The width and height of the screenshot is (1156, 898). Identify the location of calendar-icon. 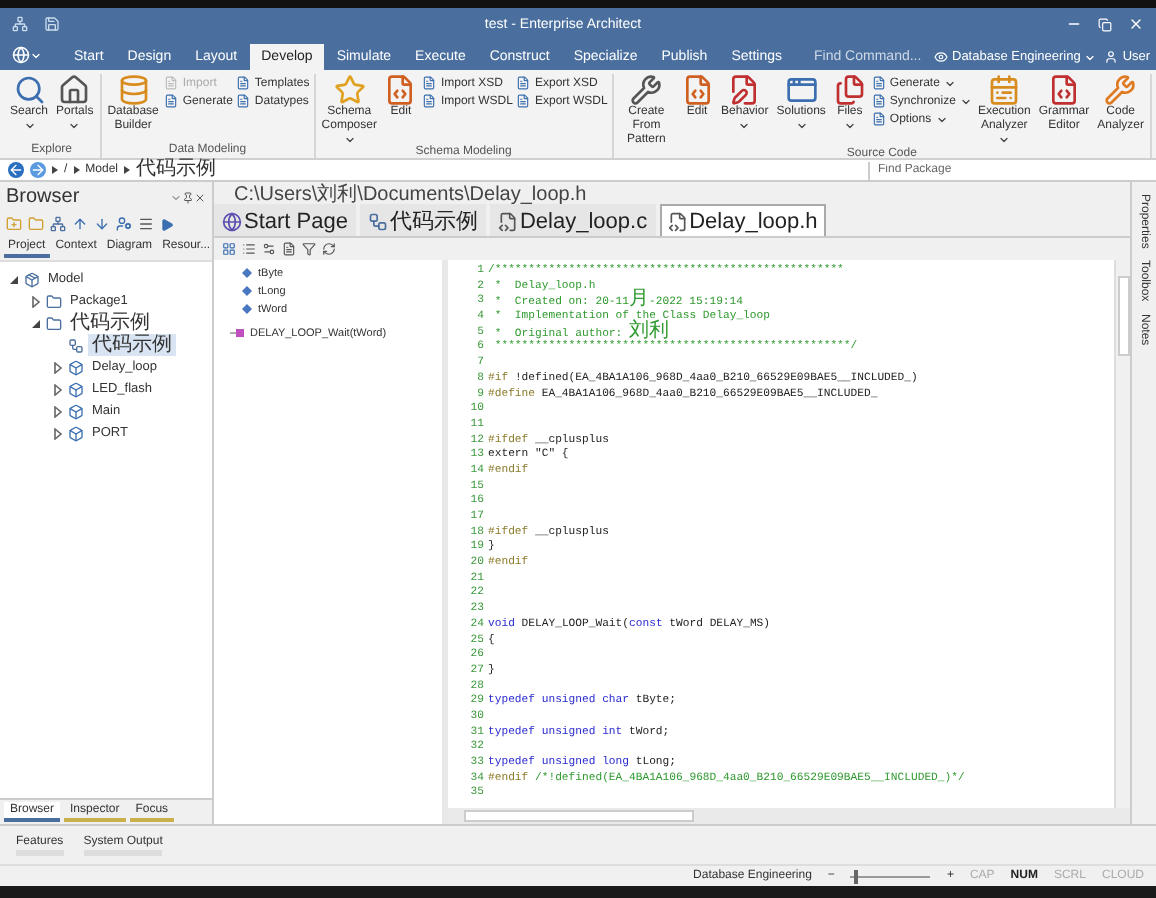
(1004, 90).